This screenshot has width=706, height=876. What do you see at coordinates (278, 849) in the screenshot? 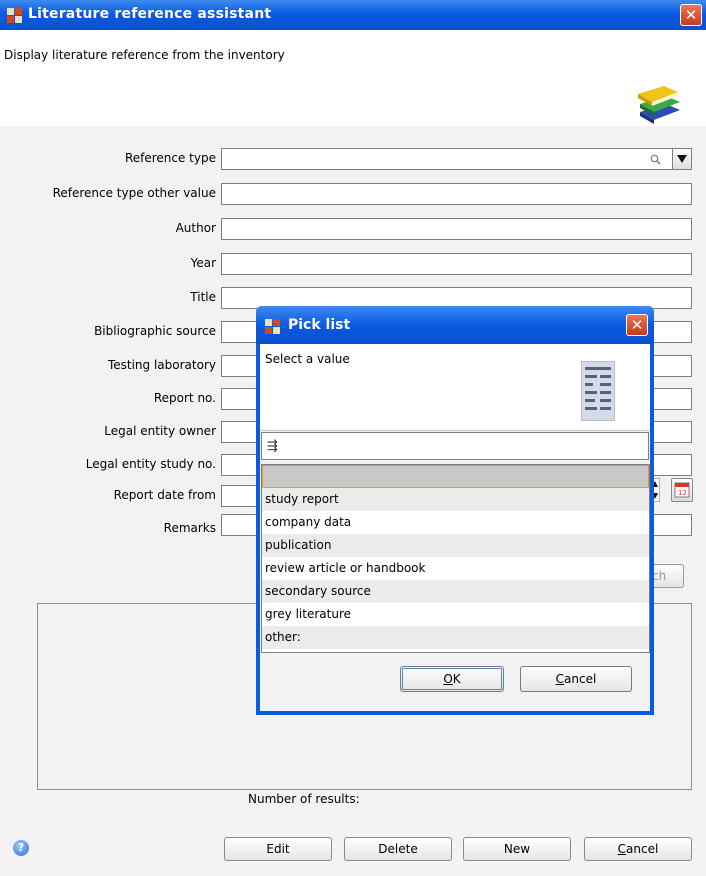
I see `edit-button: Edit` at bounding box center [278, 849].